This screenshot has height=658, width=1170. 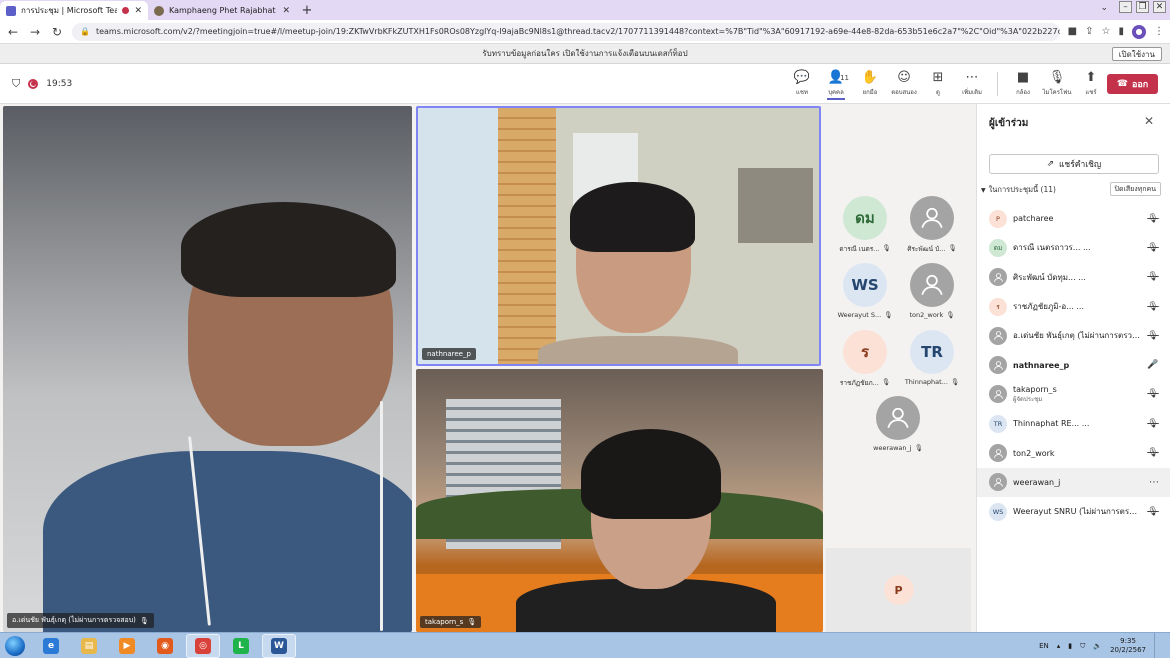 I want to click on participant-video, so click(x=638, y=350).